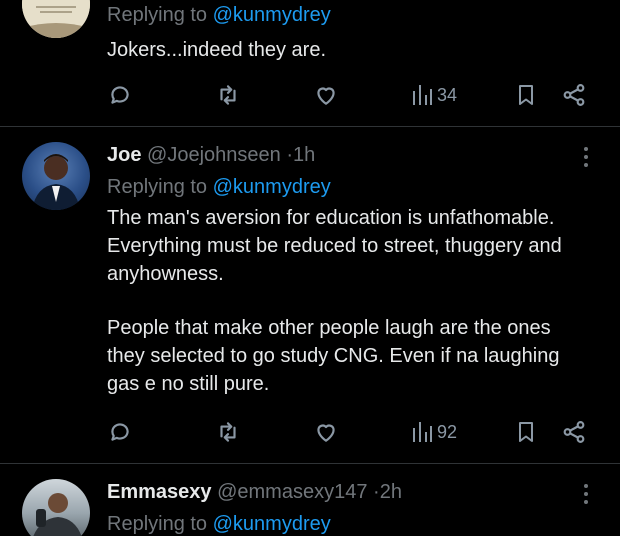  What do you see at coordinates (348, 50) in the screenshot?
I see `tweet-text: Jokers...indeed they are.` at bounding box center [348, 50].